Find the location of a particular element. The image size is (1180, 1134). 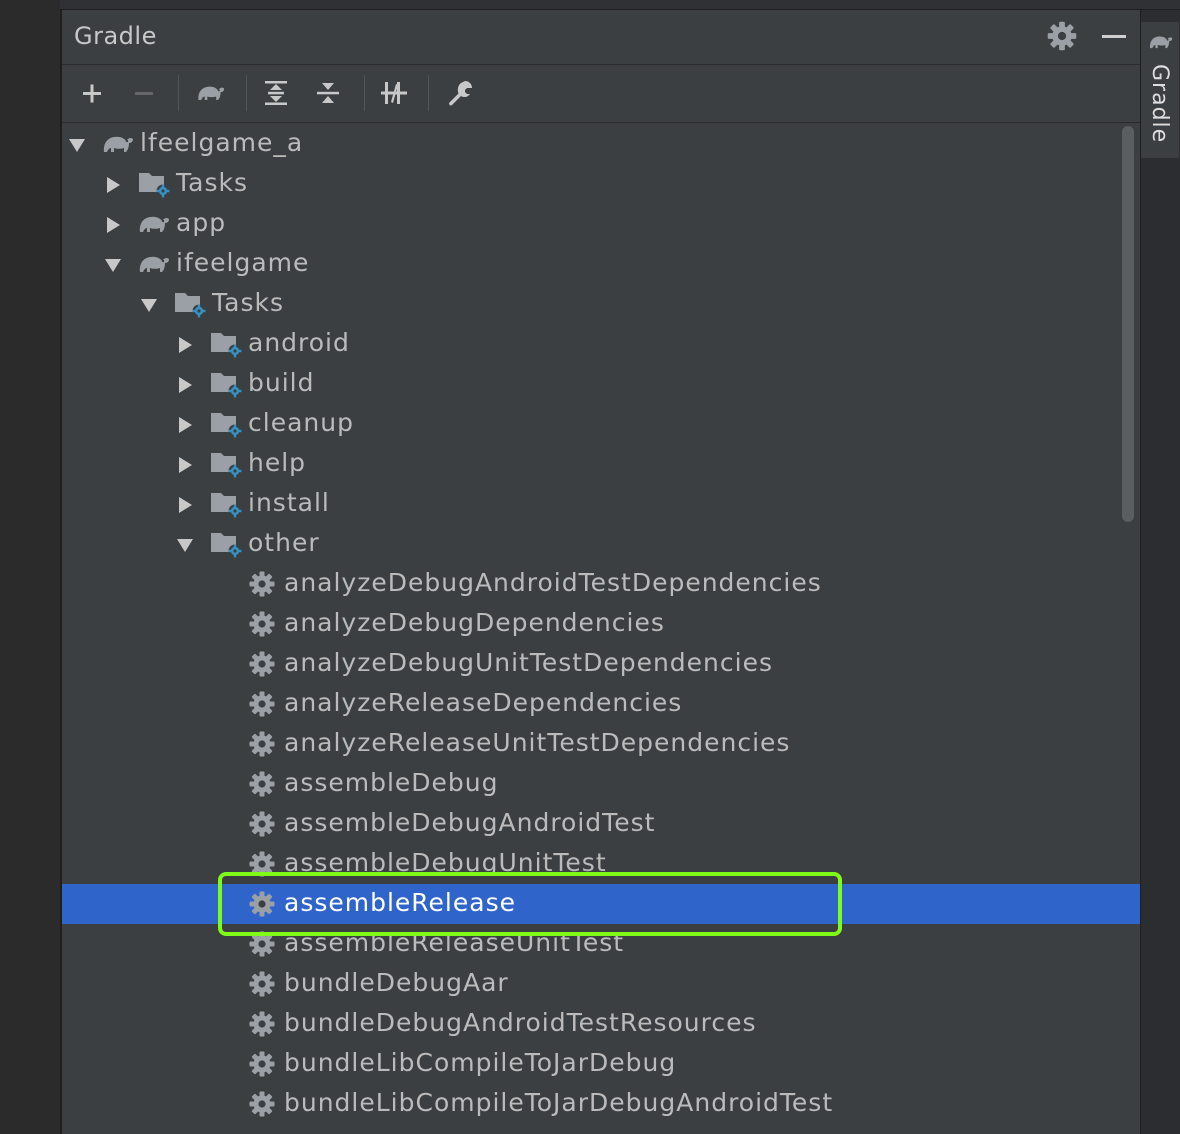

tree-node-group-cleanup: cleanup is located at coordinates (601, 424).